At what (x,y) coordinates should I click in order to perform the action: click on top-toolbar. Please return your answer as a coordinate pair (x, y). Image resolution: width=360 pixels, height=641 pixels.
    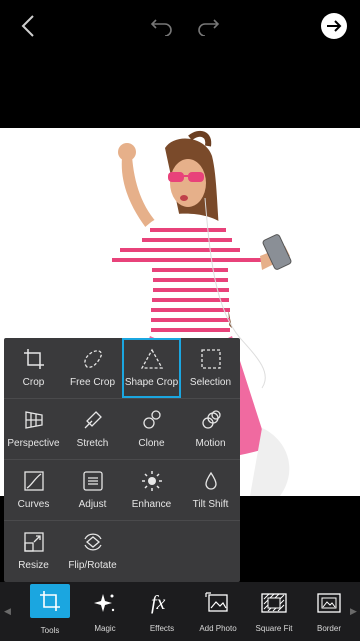
    Looking at the image, I should click on (180, 26).